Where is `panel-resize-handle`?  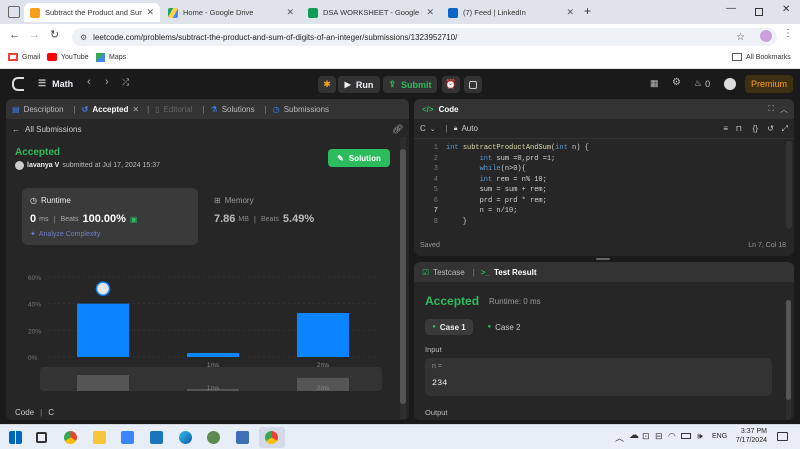 panel-resize-handle is located at coordinates (603, 259).